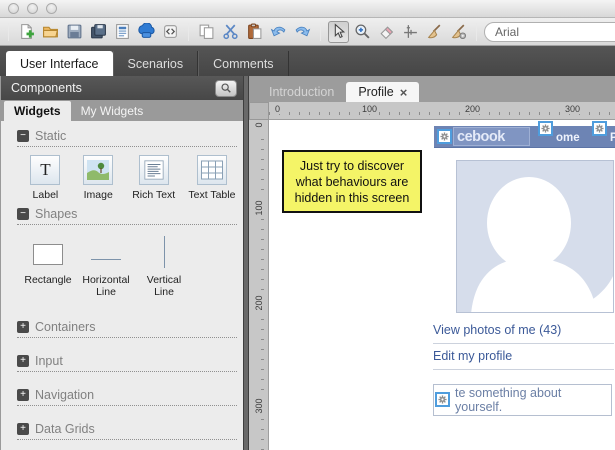 The height and width of the screenshot is (450, 615). I want to click on widget-rectangle: Rectangle, so click(48, 265).